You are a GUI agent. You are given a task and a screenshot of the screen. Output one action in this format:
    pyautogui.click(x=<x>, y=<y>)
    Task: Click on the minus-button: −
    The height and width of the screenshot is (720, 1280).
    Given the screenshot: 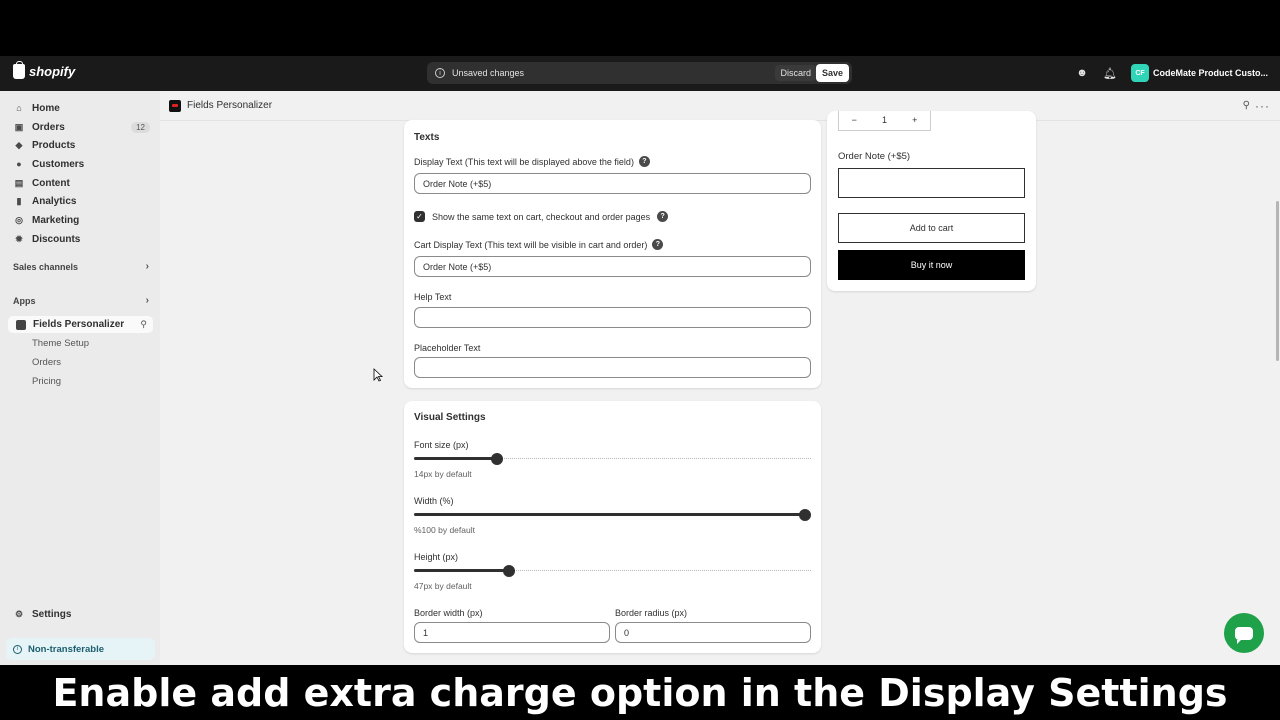 What is the action you would take?
    pyautogui.click(x=854, y=120)
    